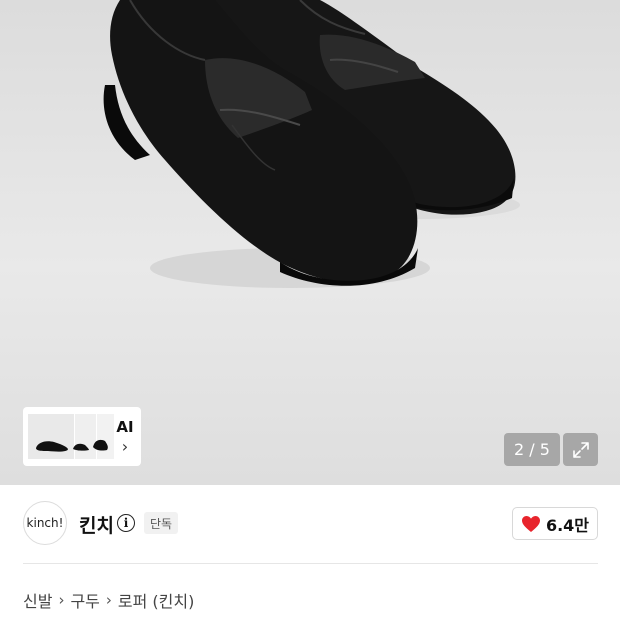  What do you see at coordinates (567, 525) in the screenshot?
I see `like-count: 6.4만` at bounding box center [567, 525].